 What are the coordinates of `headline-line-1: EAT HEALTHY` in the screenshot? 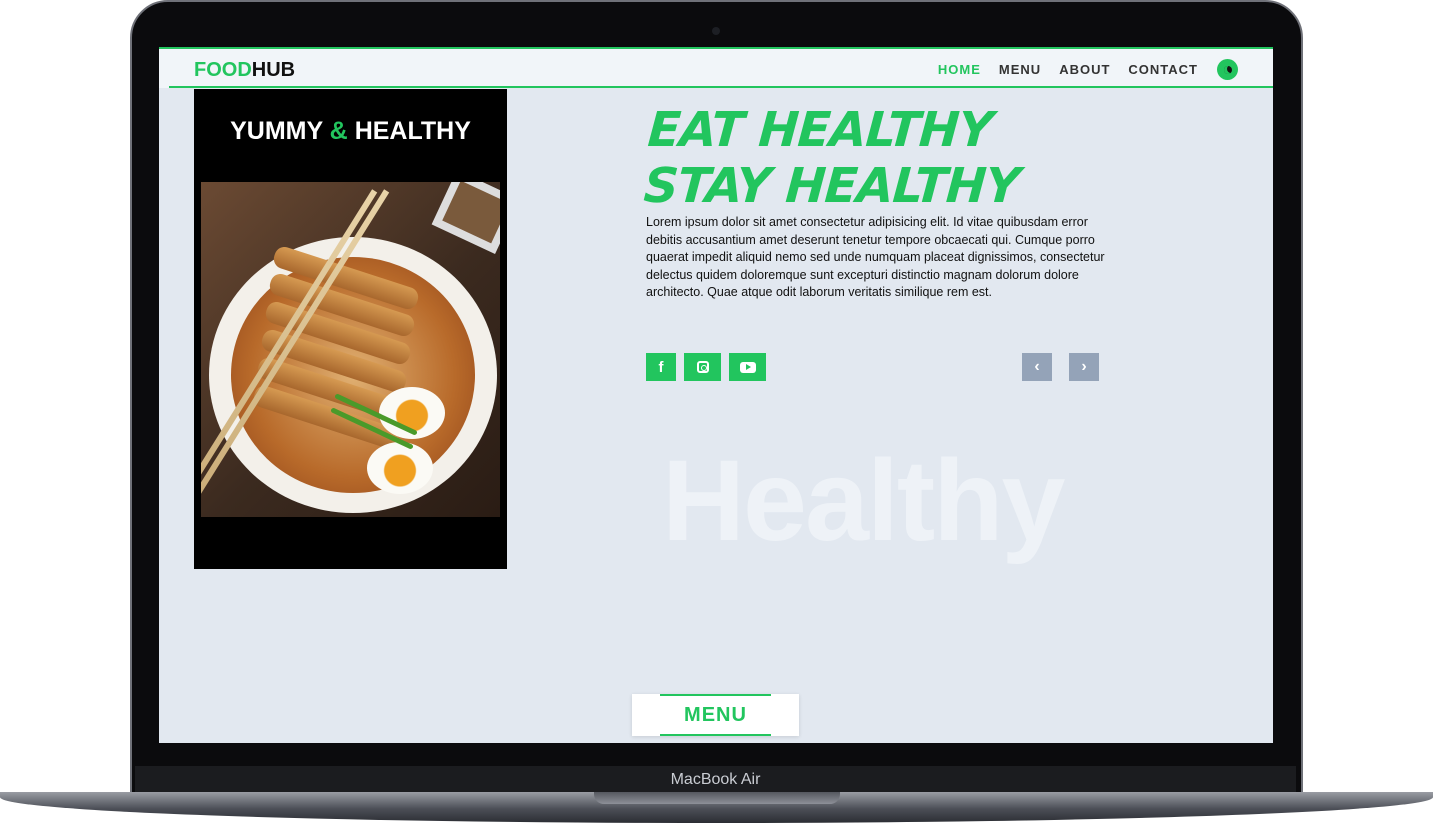 It's located at (820, 130).